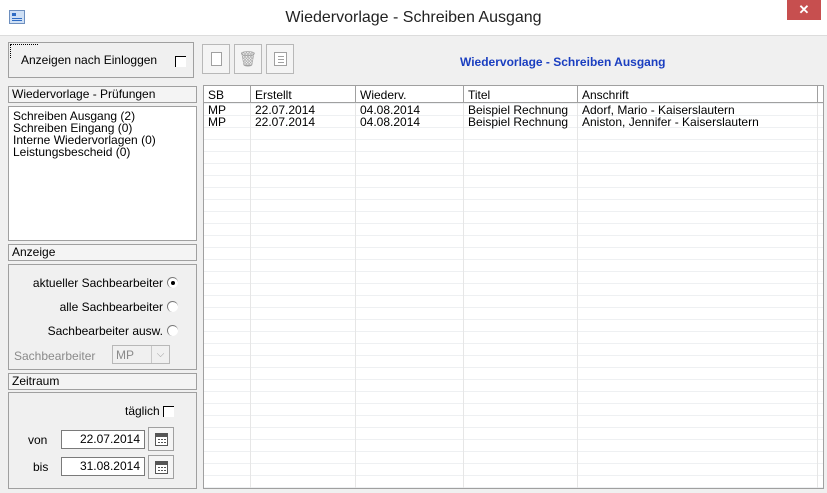  I want to click on new-button, so click(216, 59).